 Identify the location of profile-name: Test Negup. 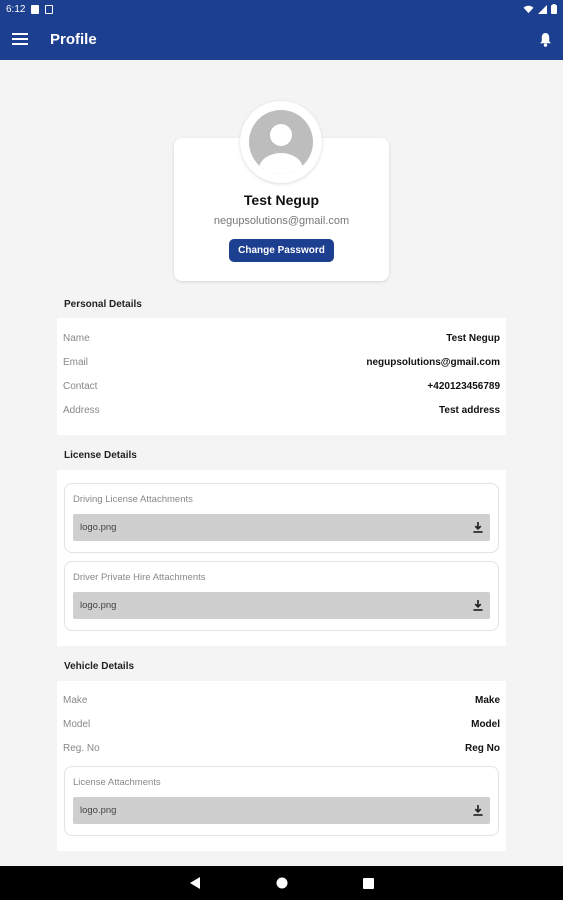
(281, 200).